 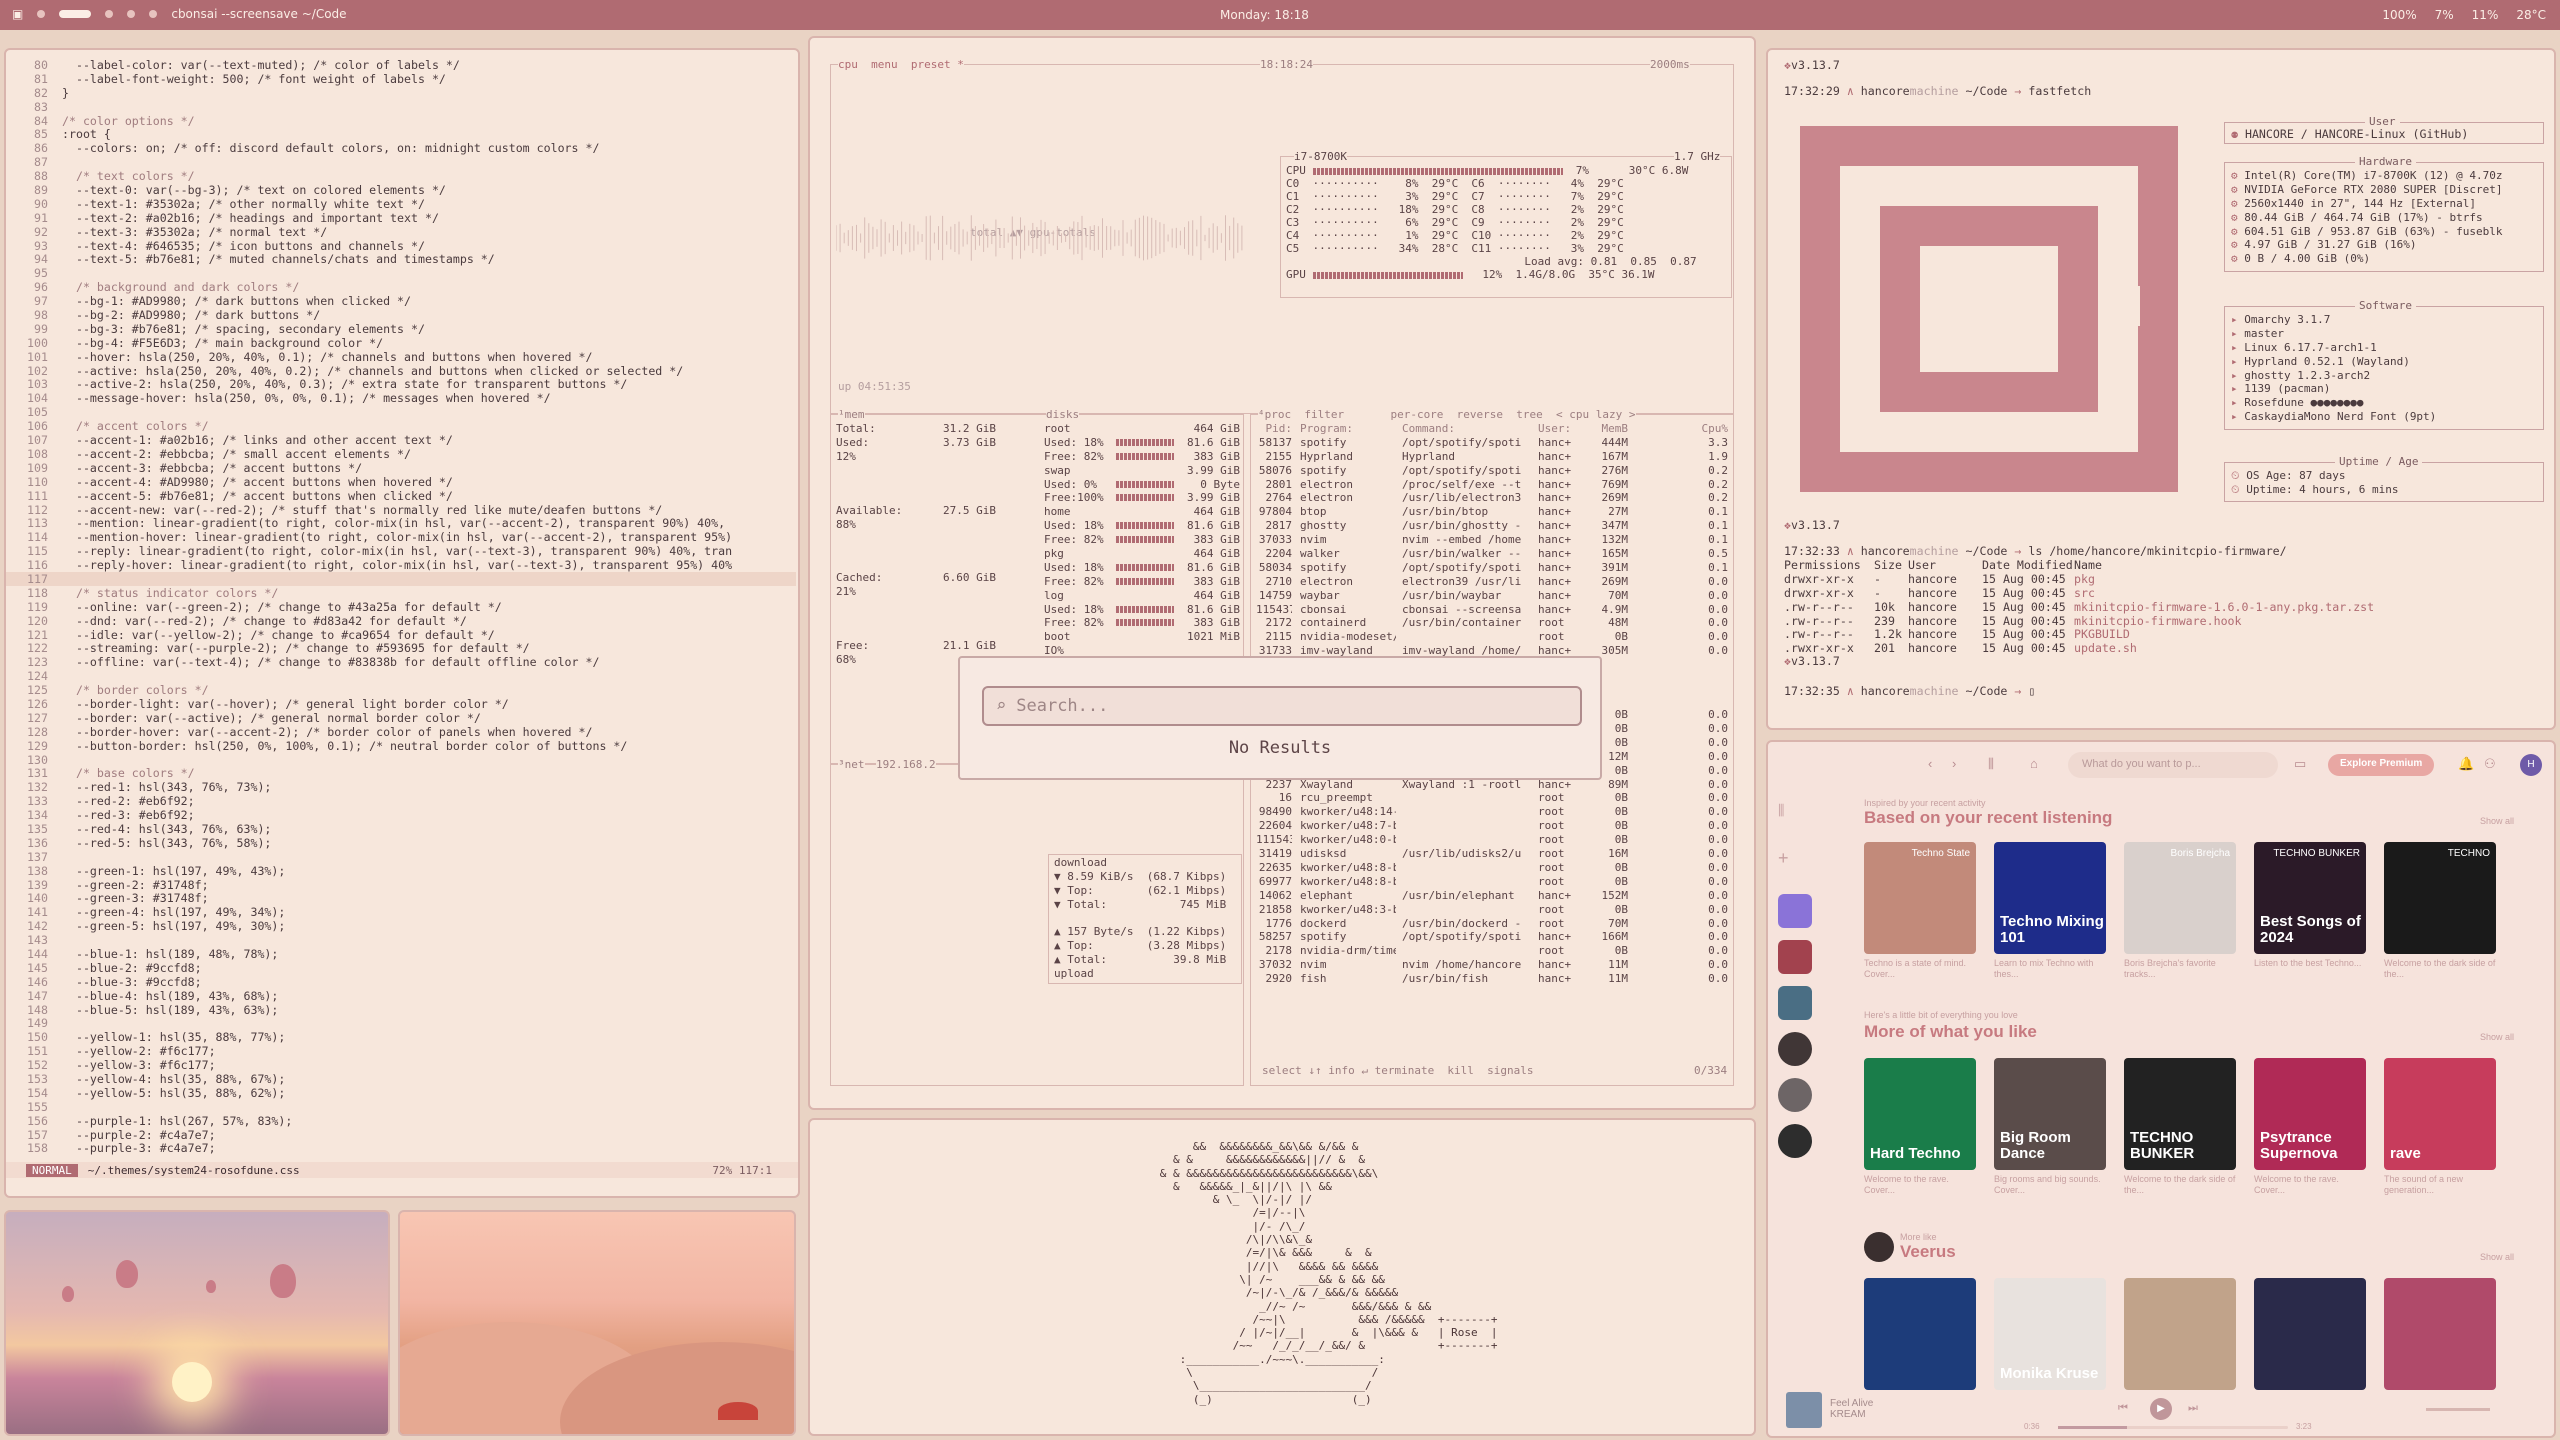 I want to click on tray-item-3: 28°C, so click(x=2531, y=15).